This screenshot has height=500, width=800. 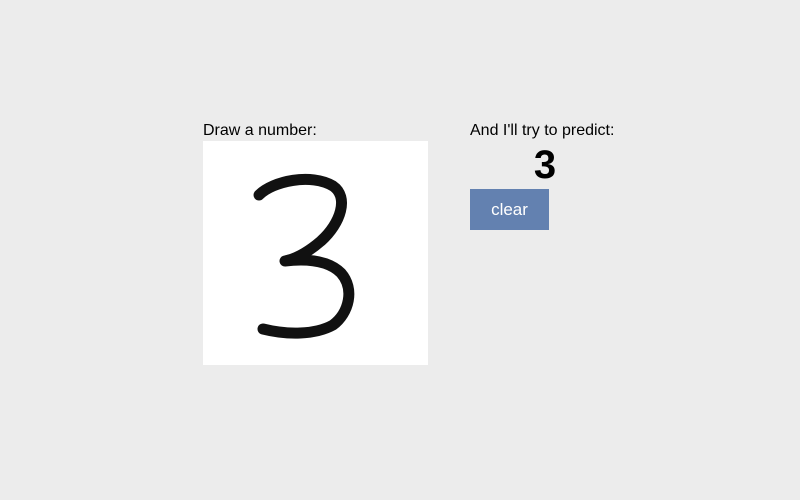 I want to click on draw-label: Draw a number:, so click(x=260, y=130).